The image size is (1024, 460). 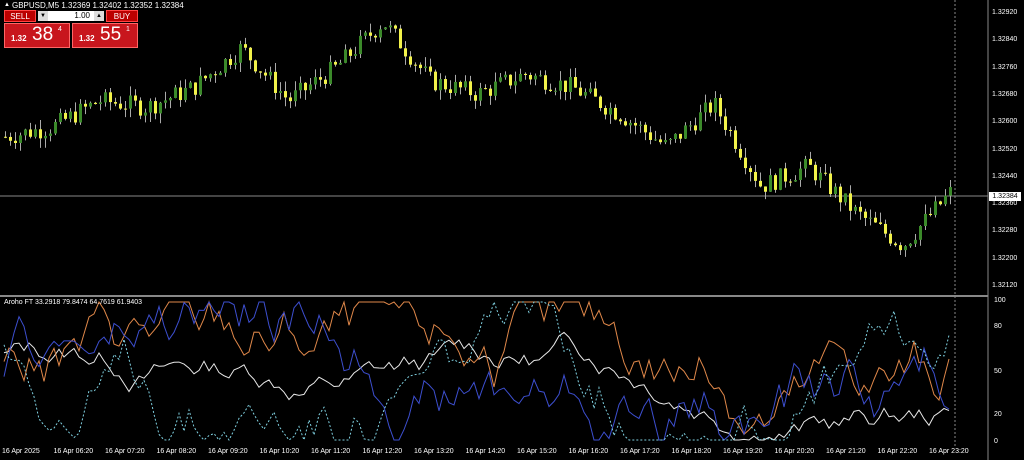 I want to click on time-axis-label: 16 Apr 14:20, so click(x=485, y=451).